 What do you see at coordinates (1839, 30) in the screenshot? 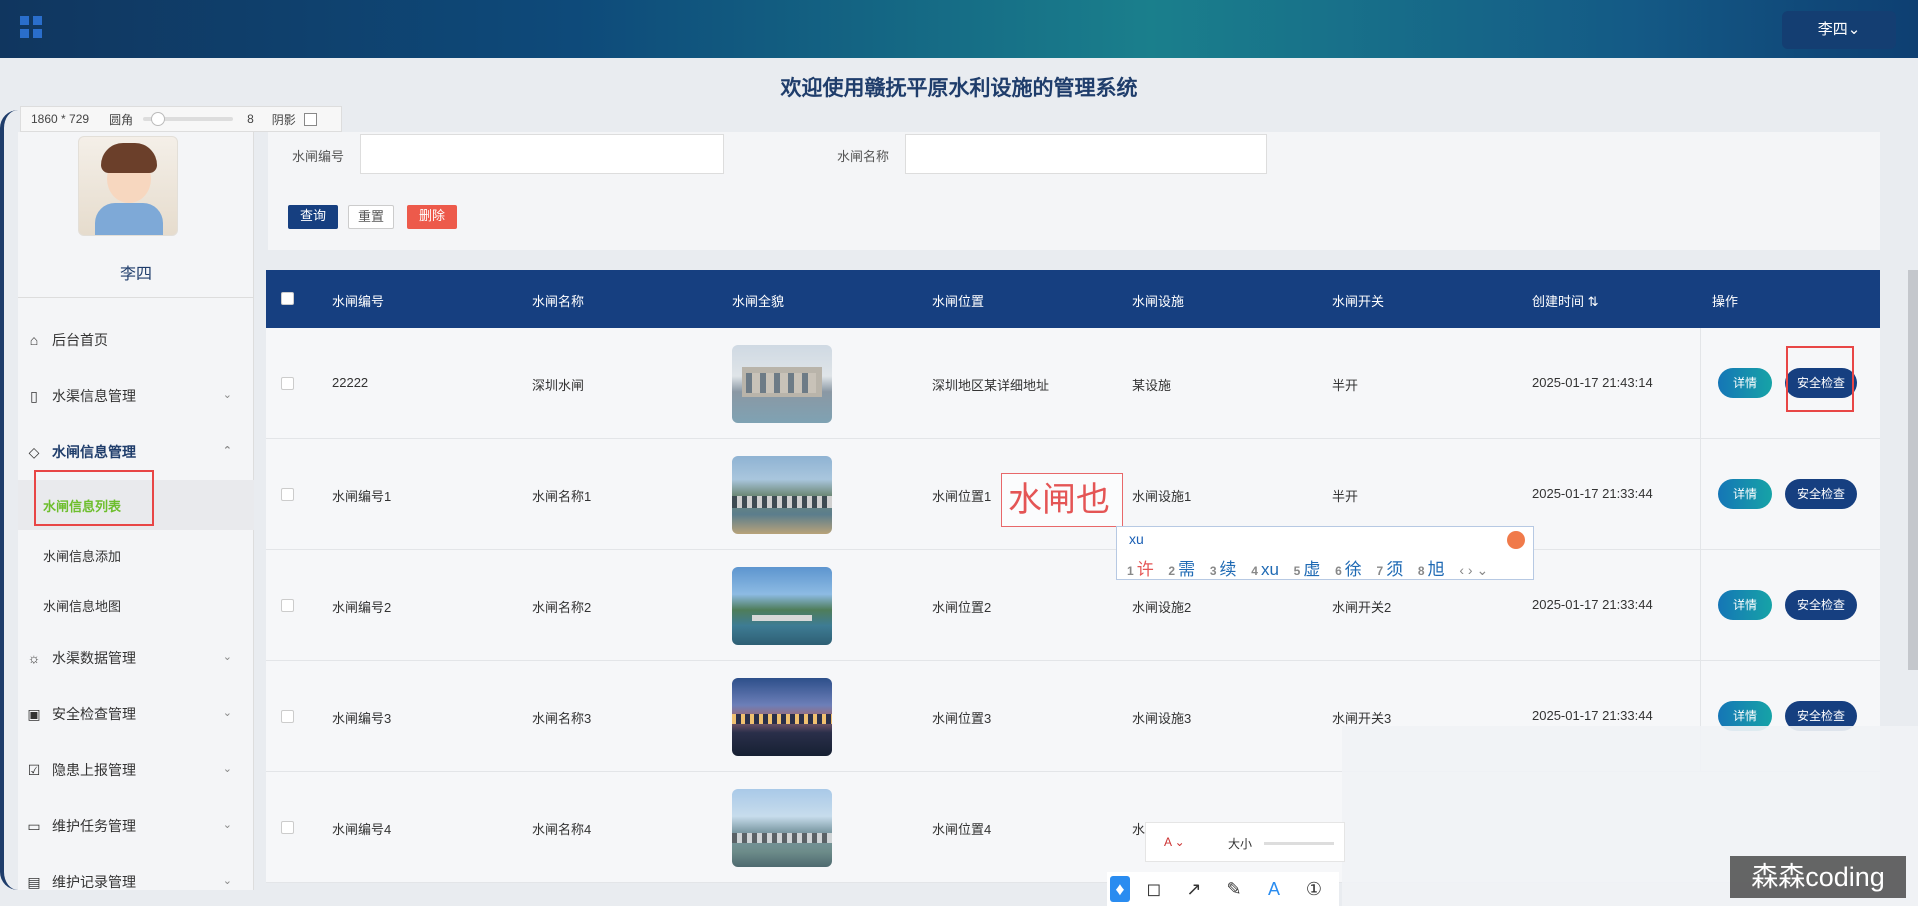
I see `user-menu-button: 李四⌄` at bounding box center [1839, 30].